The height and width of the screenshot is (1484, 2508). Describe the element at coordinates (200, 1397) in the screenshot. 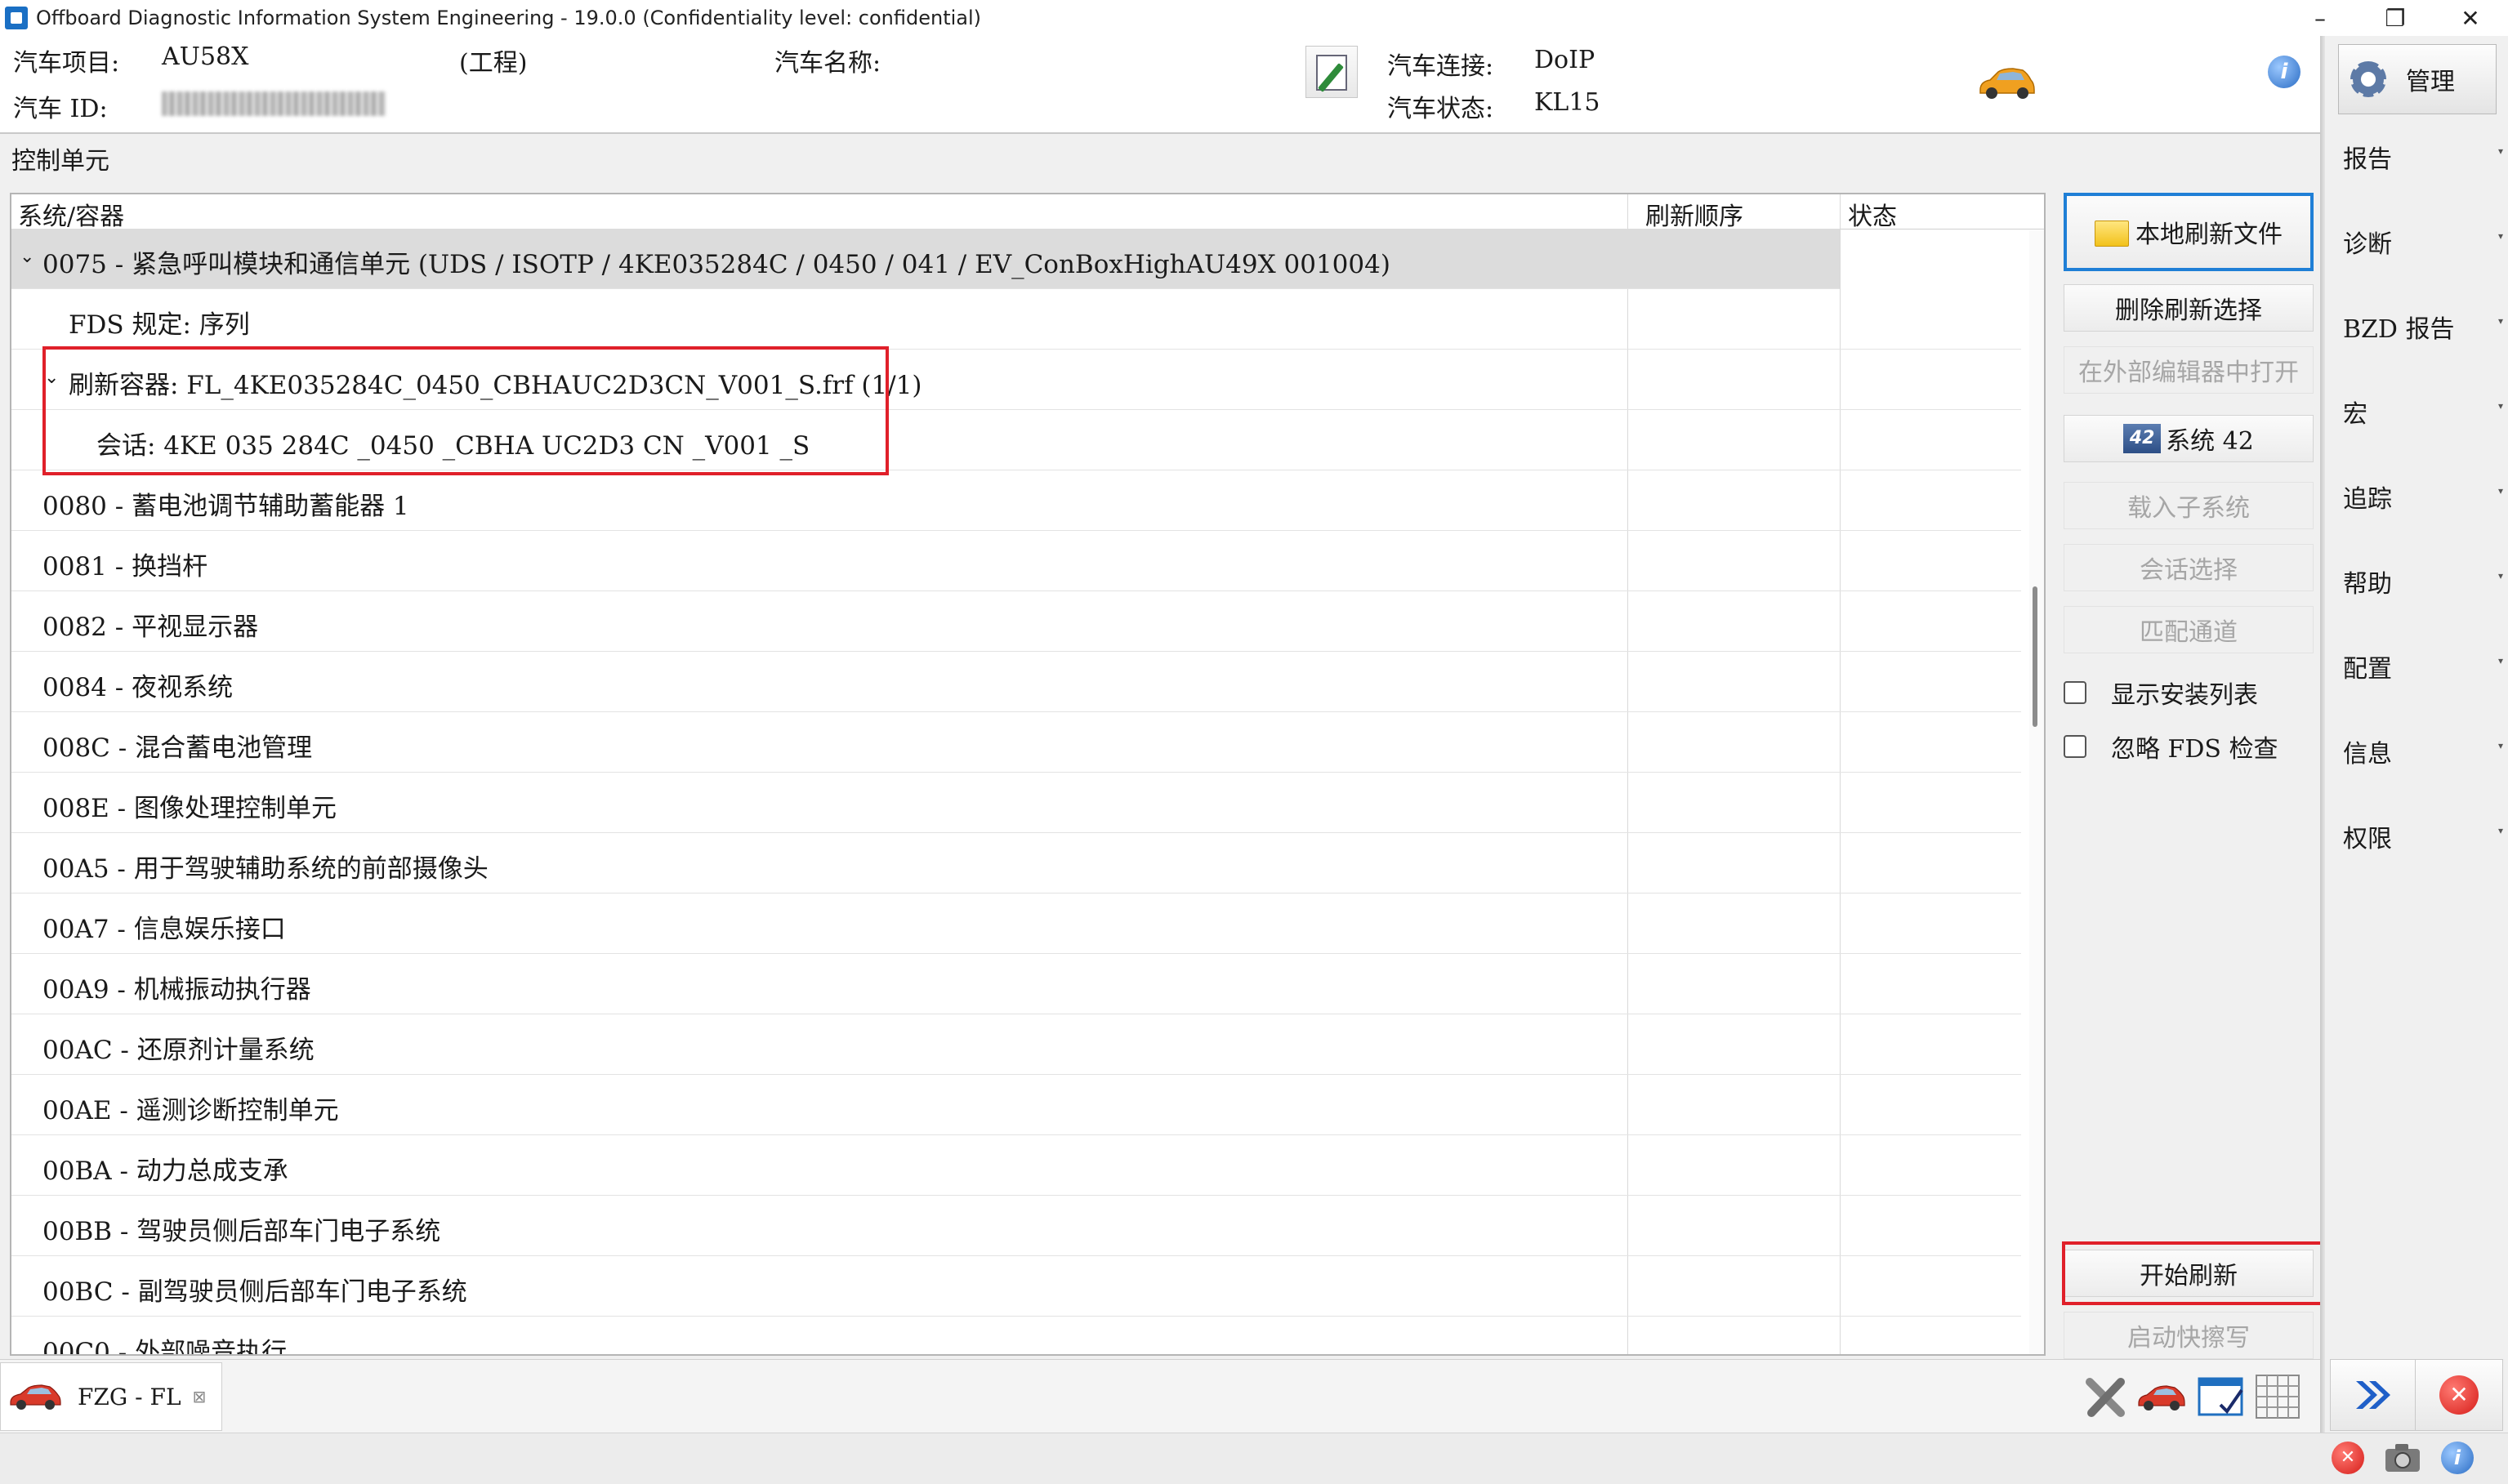

I see `tab-close-icon: ⊠` at that location.